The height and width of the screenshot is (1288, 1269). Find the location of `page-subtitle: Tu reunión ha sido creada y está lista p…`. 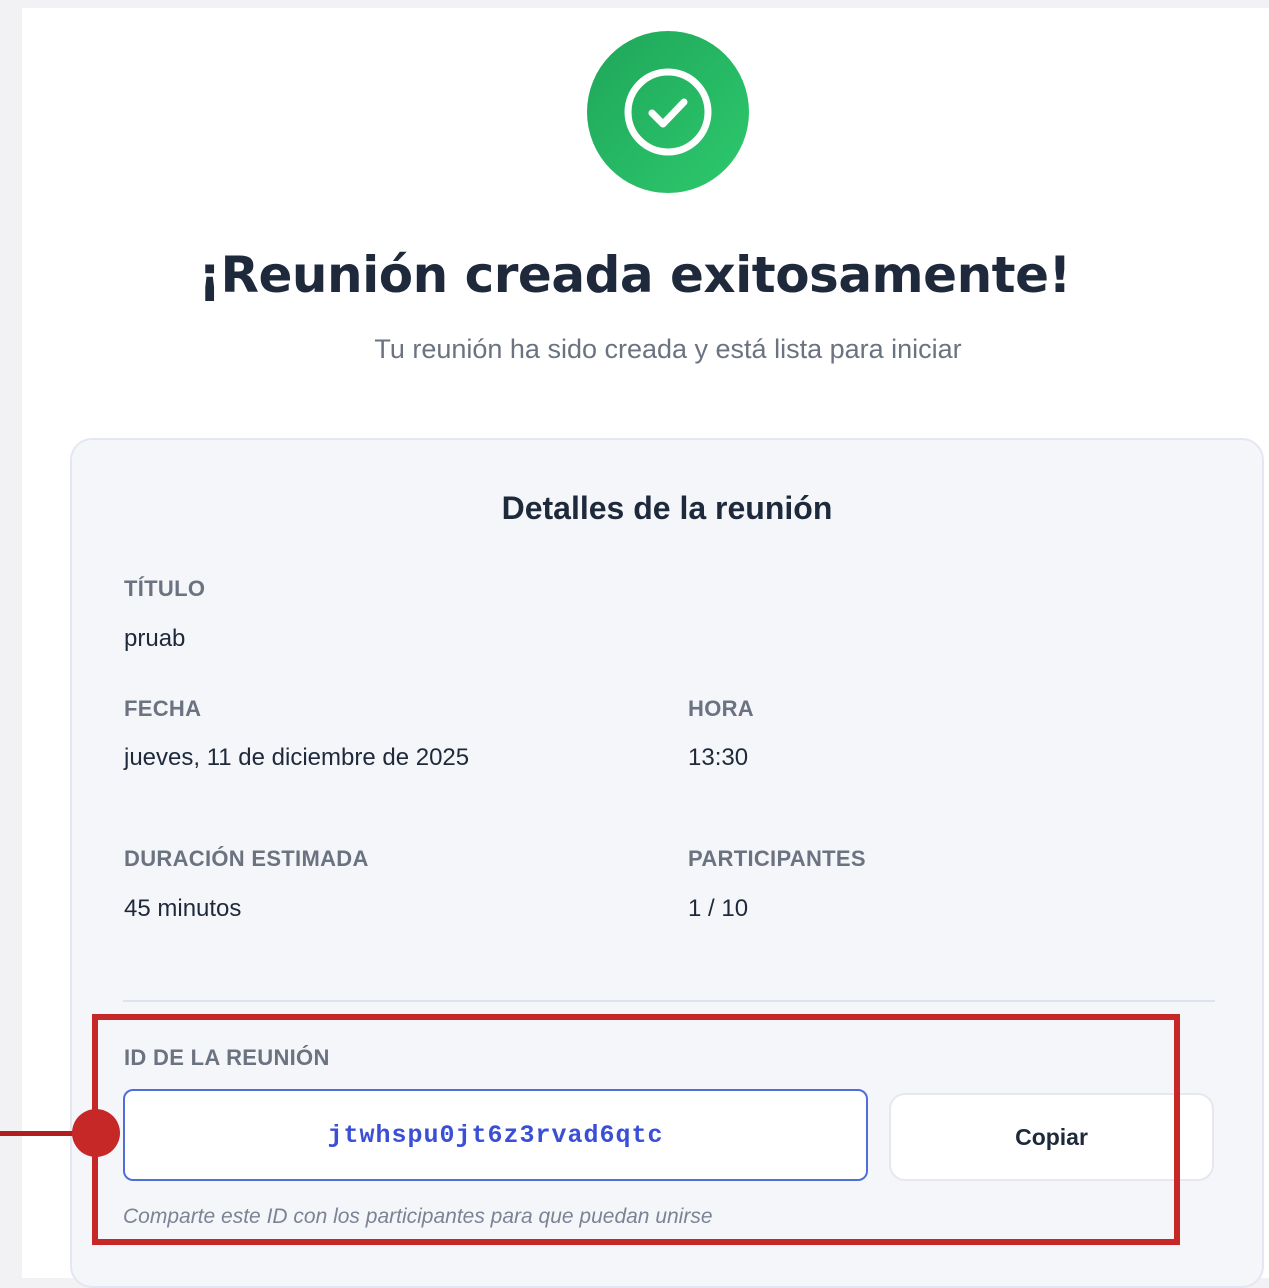

page-subtitle: Tu reunión ha sido creada y está lista p… is located at coordinates (668, 349).